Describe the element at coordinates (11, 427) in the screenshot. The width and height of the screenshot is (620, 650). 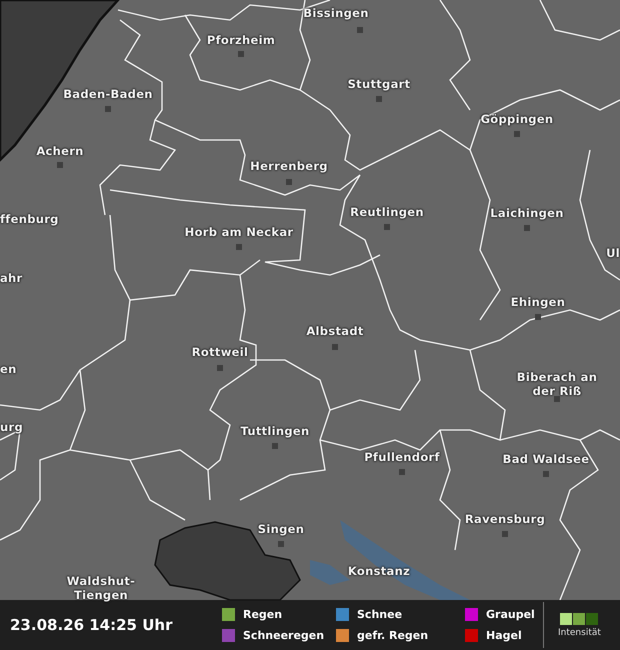
I see `city-label: urg` at that location.